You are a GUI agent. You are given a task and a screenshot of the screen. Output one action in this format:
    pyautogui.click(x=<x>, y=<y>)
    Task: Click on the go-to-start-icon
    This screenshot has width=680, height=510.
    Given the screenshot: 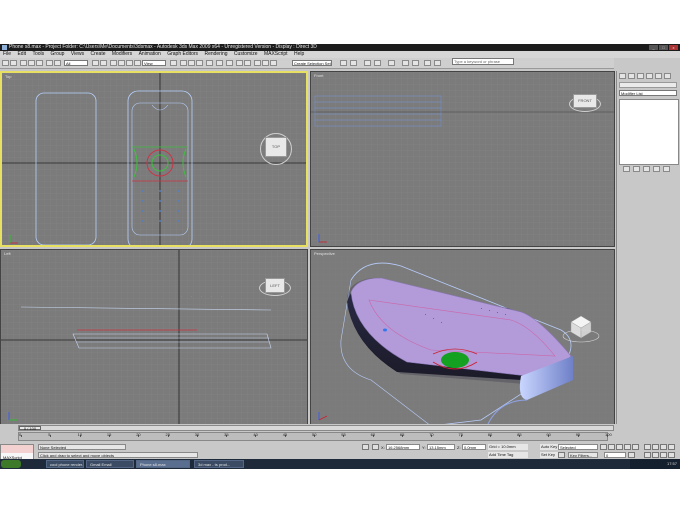 What is the action you would take?
    pyautogui.click(x=603, y=447)
    